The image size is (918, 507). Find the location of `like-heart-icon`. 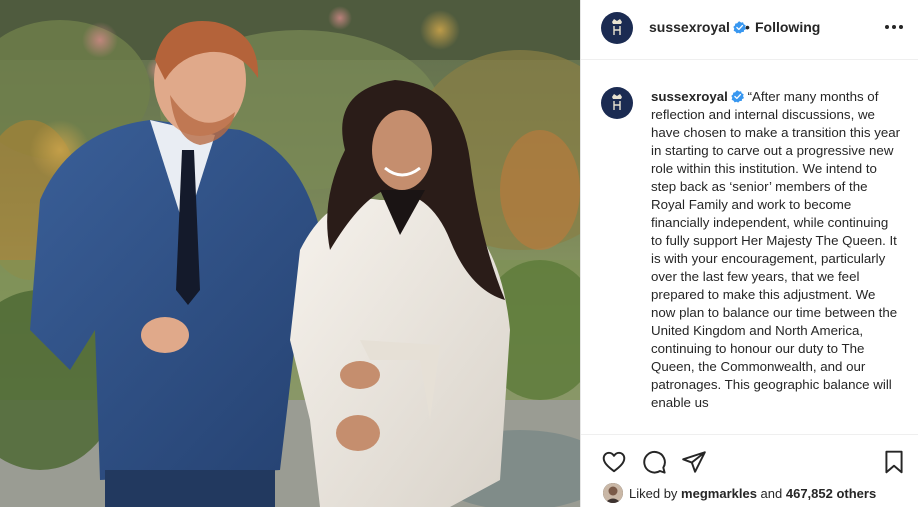

like-heart-icon is located at coordinates (614, 462).